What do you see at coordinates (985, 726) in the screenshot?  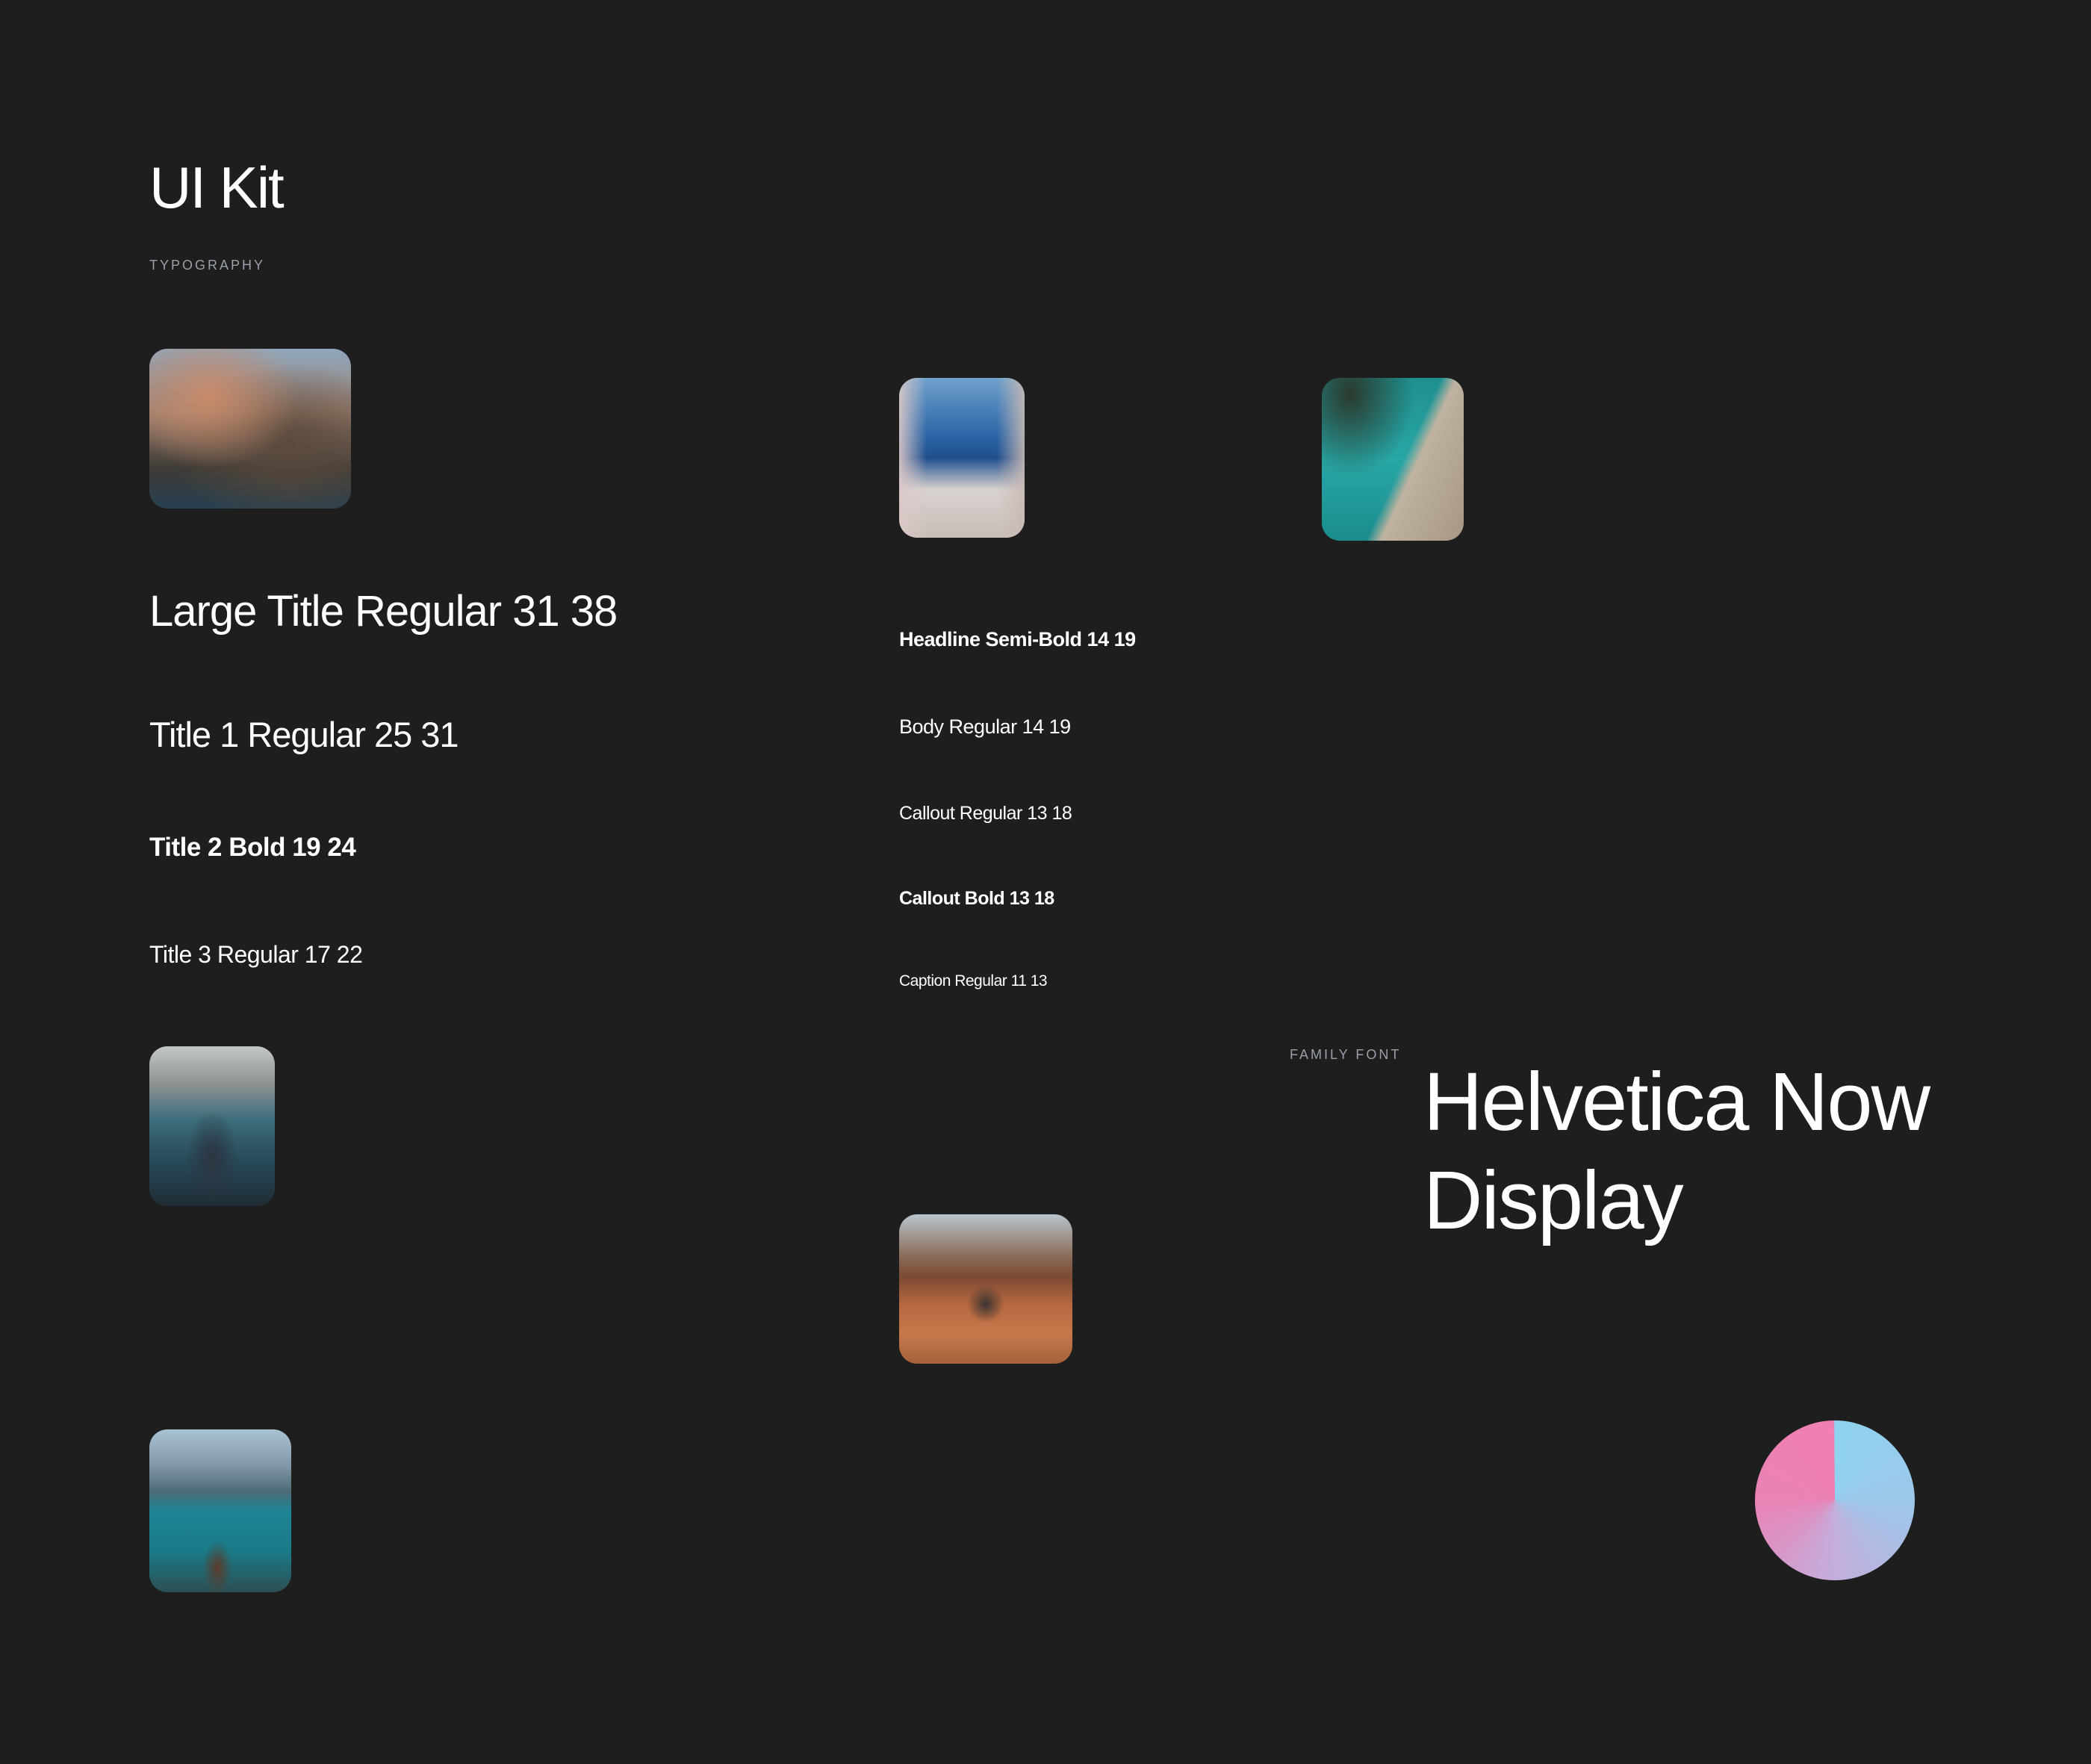 I see `body-sample: Body Regular 14 19` at bounding box center [985, 726].